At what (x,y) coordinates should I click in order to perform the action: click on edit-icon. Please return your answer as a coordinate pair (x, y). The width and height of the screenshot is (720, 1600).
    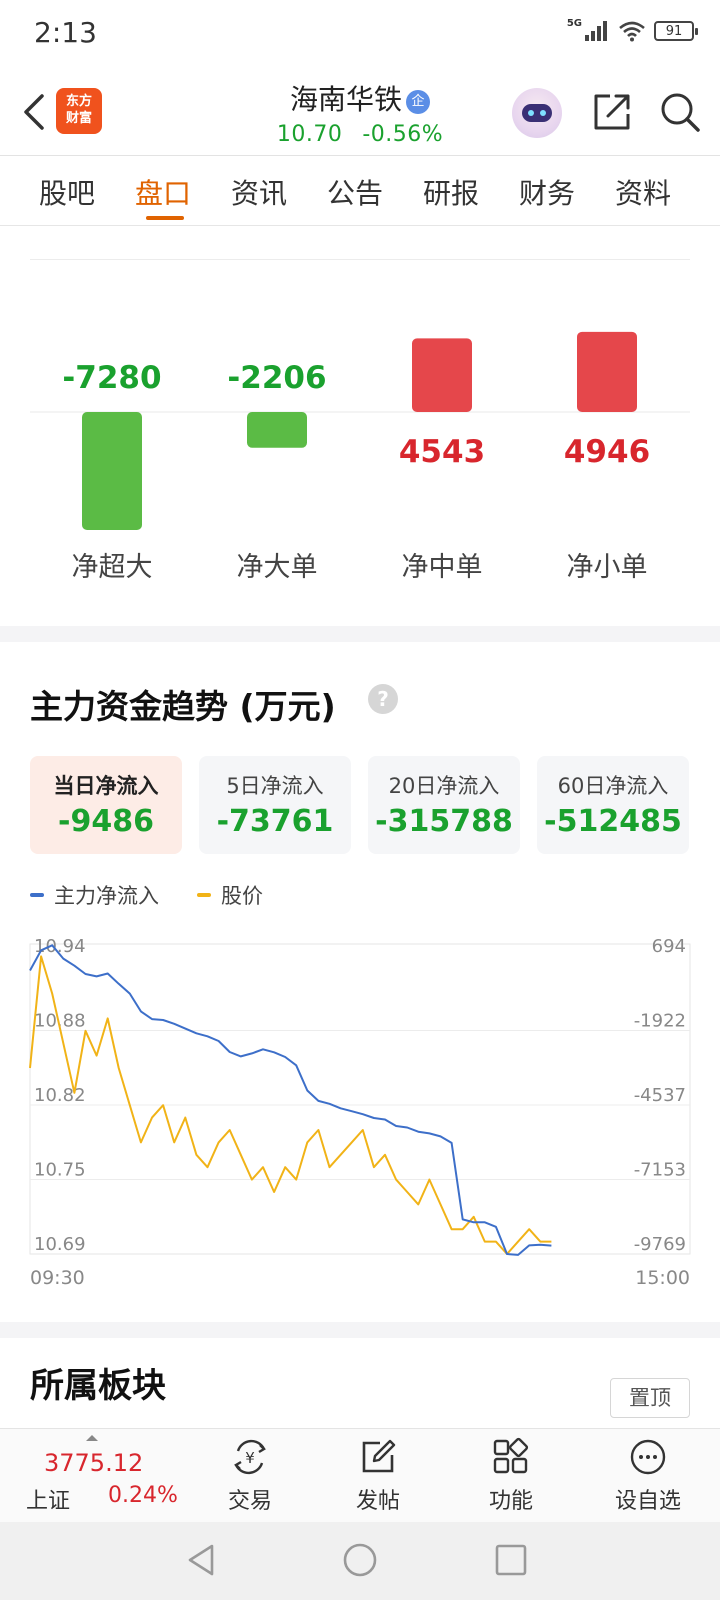
    Looking at the image, I should click on (379, 1456).